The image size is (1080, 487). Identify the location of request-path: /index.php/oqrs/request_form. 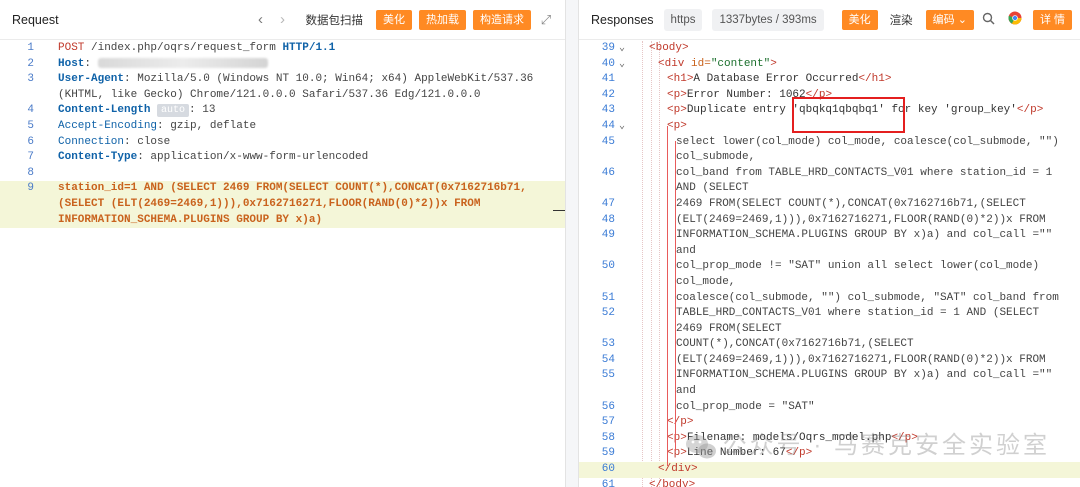
(183, 48).